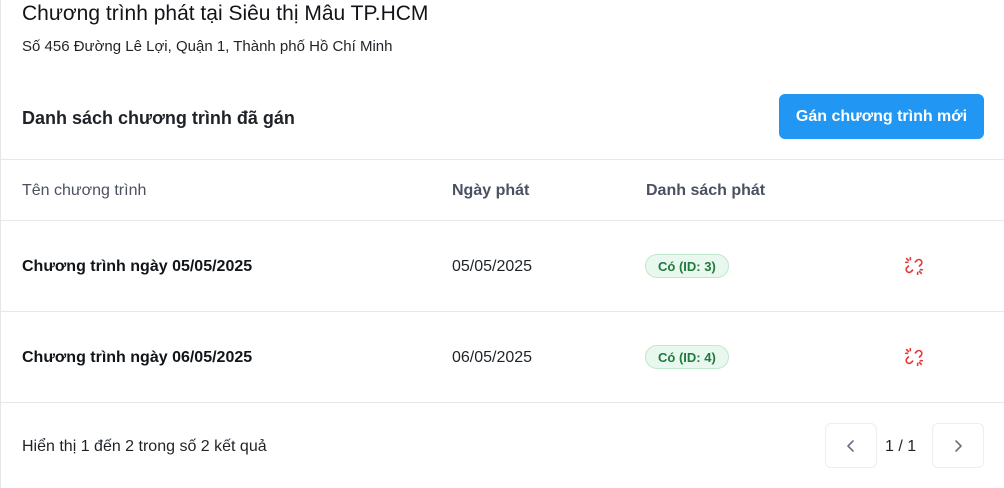  Describe the element at coordinates (901, 446) in the screenshot. I see `page-indicator: 1 / 1` at that location.